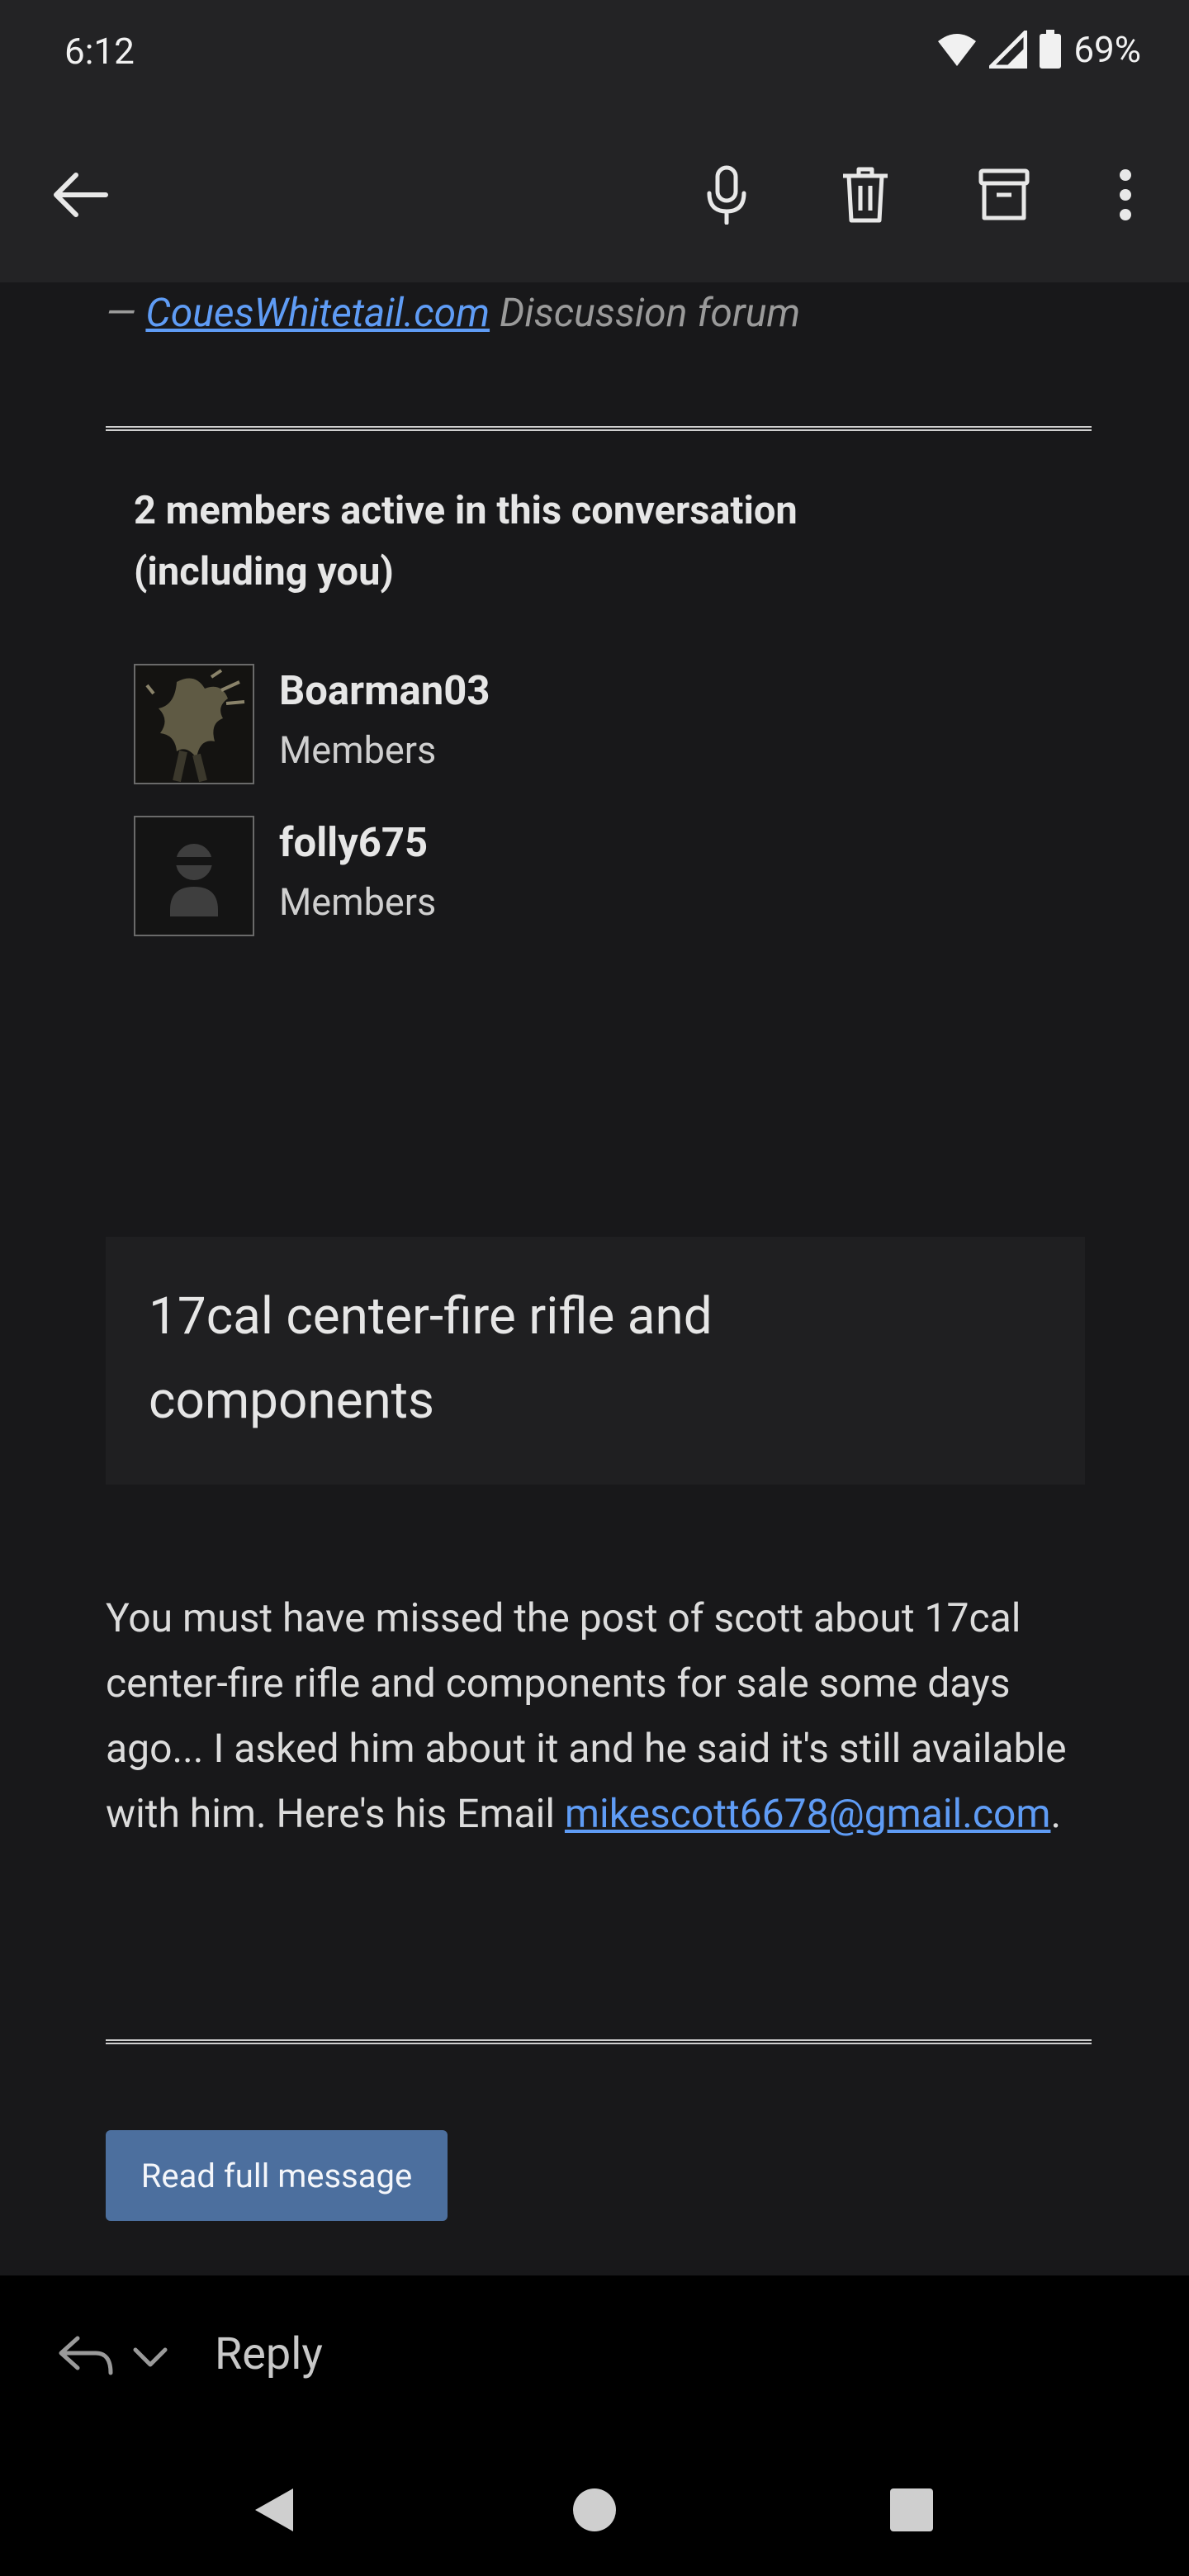 Image resolution: width=1189 pixels, height=2576 pixels. I want to click on reply-icon, so click(87, 2355).